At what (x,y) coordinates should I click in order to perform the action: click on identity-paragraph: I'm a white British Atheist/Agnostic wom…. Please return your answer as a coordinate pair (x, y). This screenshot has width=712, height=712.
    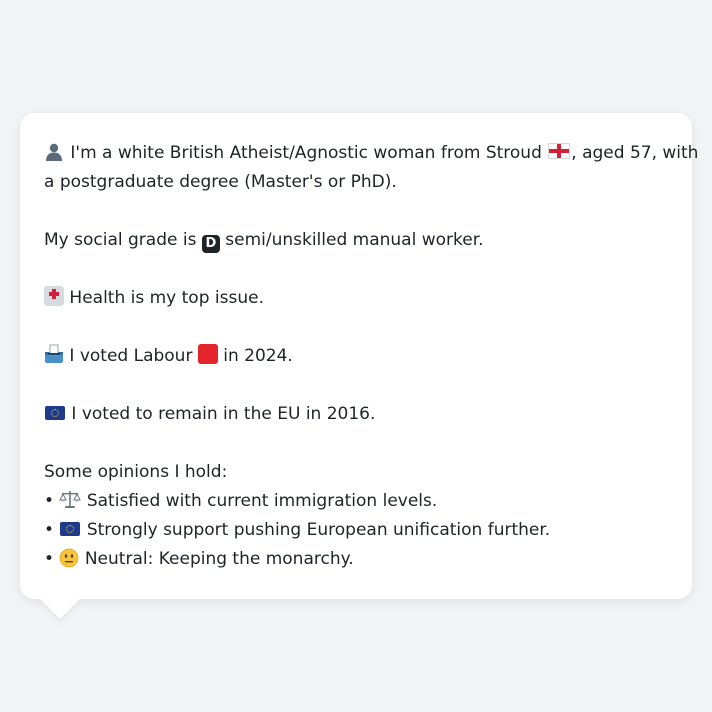
    Looking at the image, I should click on (371, 168).